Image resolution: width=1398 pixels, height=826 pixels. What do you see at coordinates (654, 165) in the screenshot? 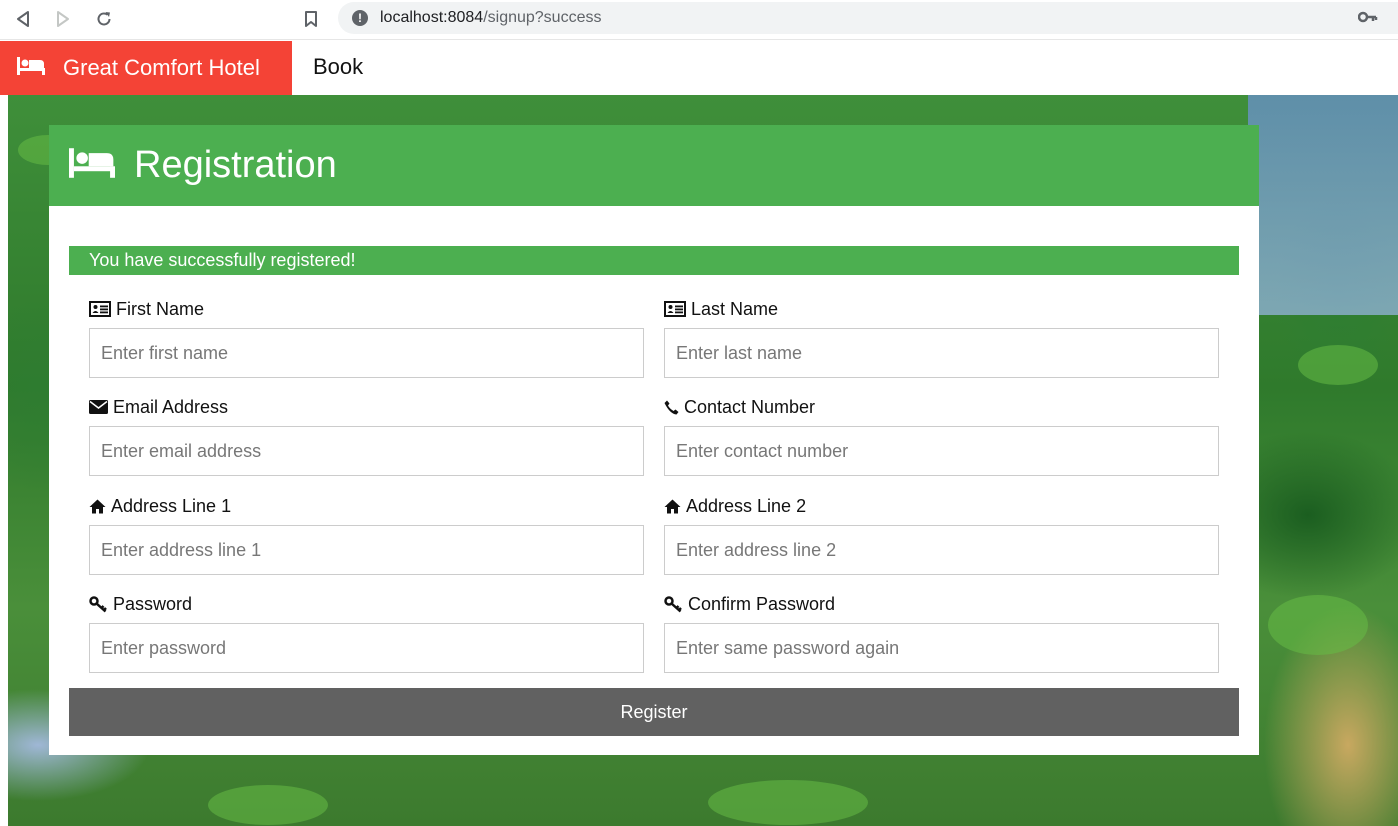
I see `card-header: Registration` at bounding box center [654, 165].